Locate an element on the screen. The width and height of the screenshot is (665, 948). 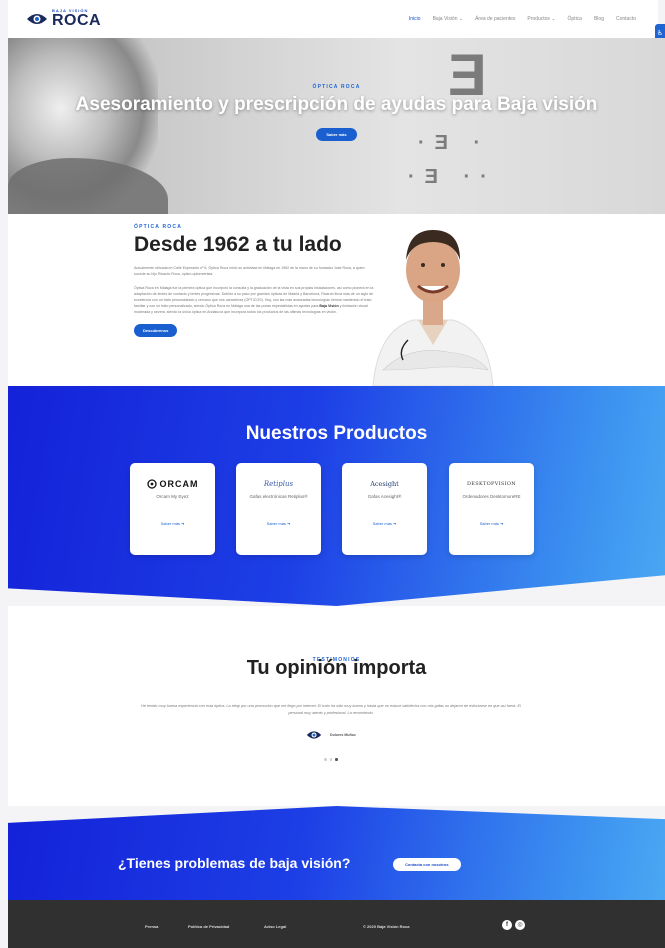
footer-copyright: © 2020 Baja Visión Roca is located at coordinates (386, 926).